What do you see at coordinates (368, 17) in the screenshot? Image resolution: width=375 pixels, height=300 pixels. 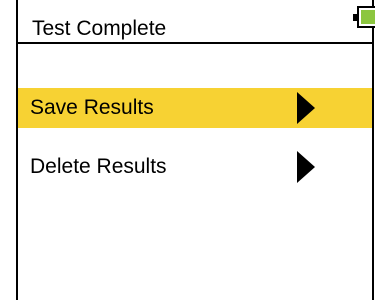 I see `battery-level-fill` at bounding box center [368, 17].